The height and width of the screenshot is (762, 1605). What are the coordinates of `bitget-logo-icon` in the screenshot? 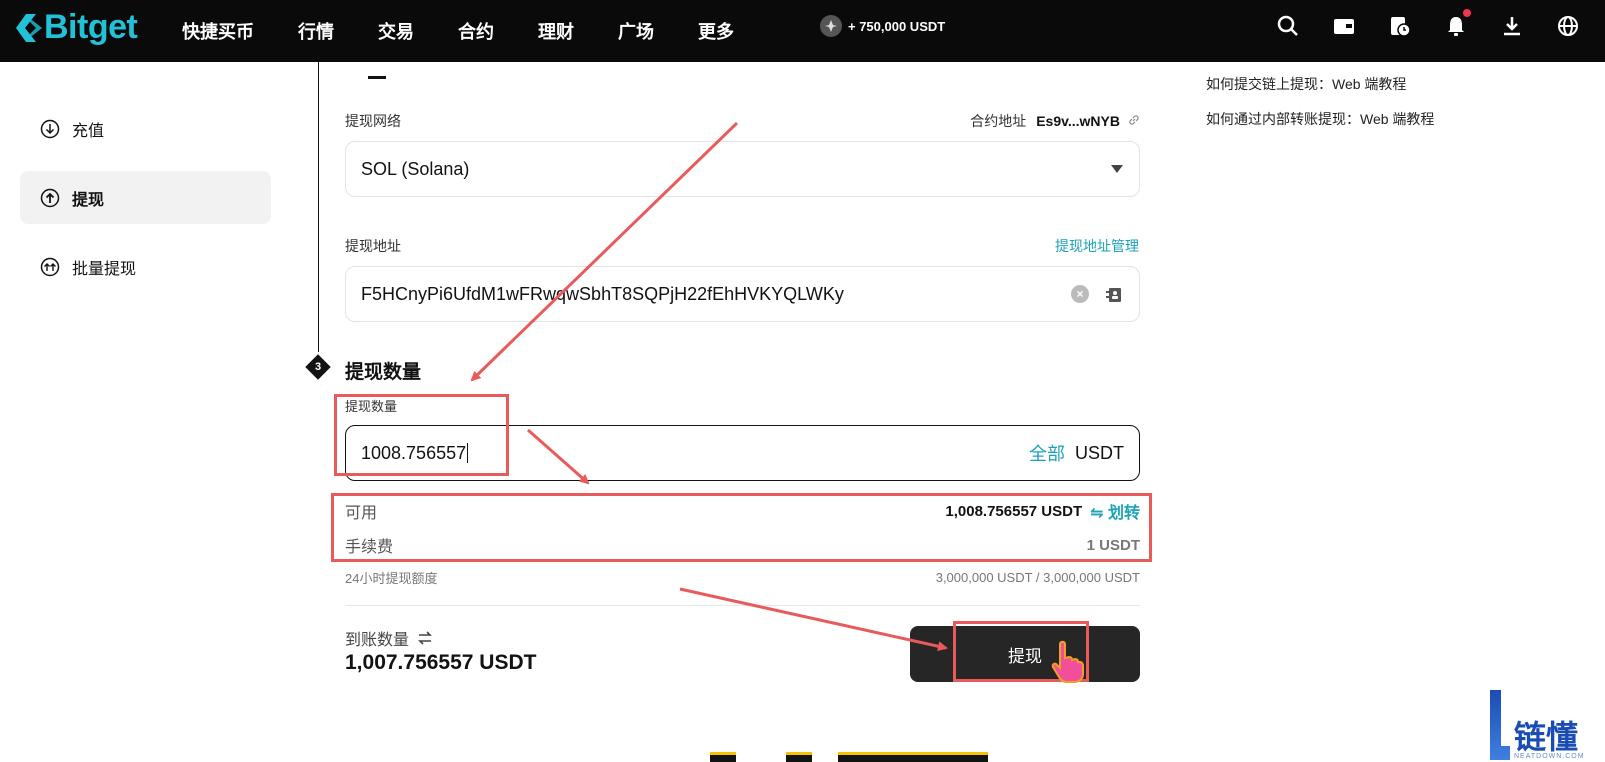 It's located at (29, 27).